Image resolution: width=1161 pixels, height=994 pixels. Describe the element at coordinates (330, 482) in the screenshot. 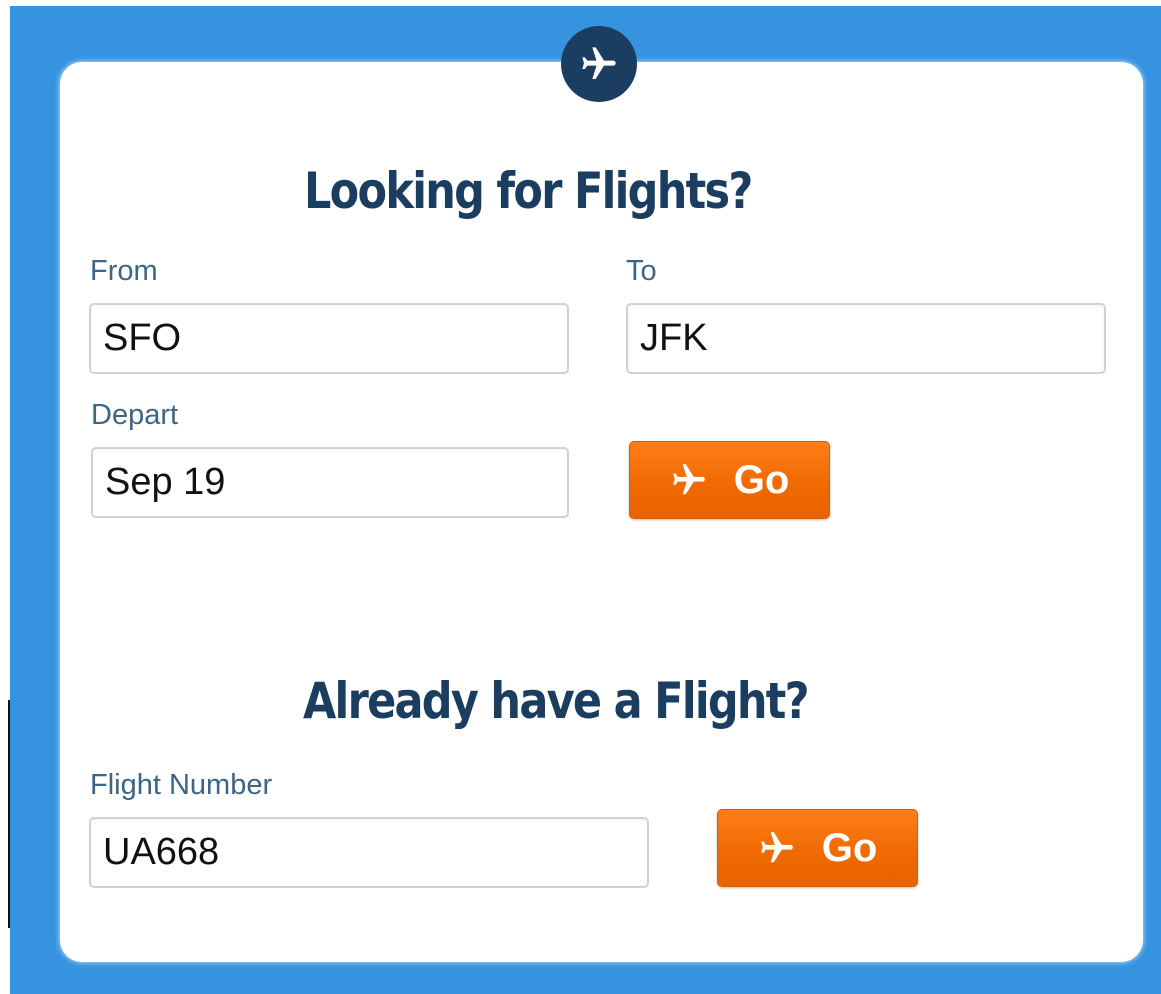

I see `depart-input` at that location.